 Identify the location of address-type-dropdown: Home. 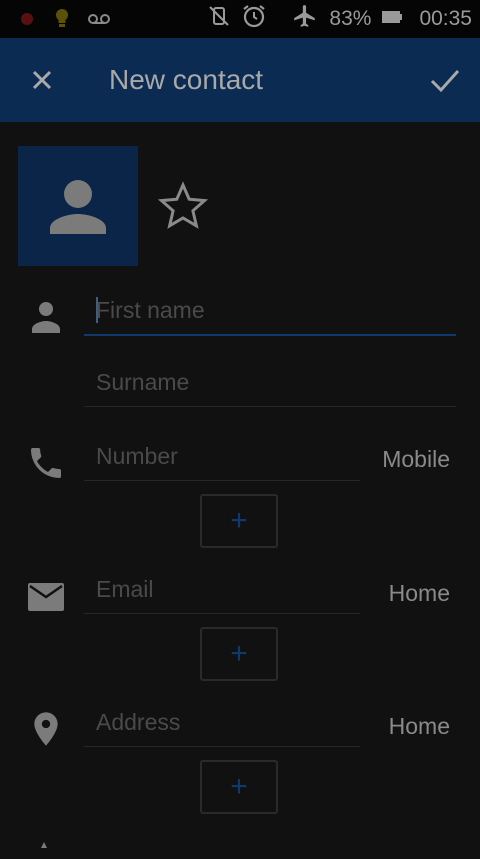
(405, 726).